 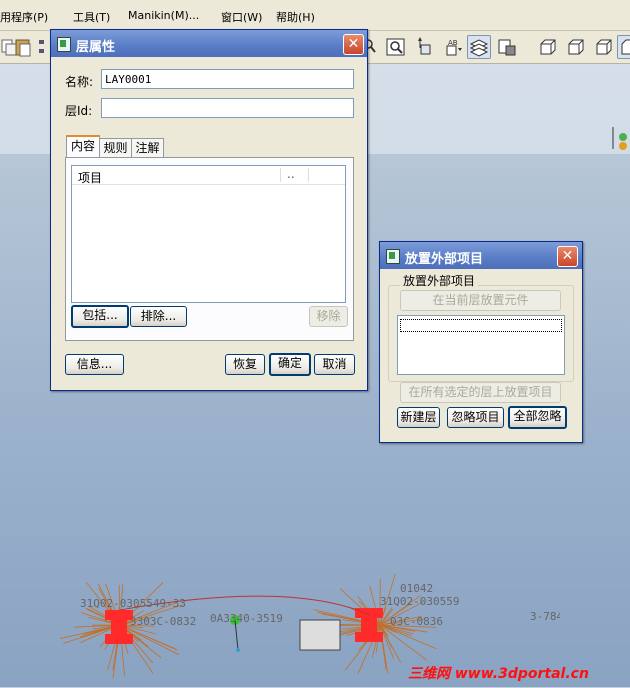 I want to click on watermark: 三维网 www.3dportal.cn, so click(x=498, y=673).